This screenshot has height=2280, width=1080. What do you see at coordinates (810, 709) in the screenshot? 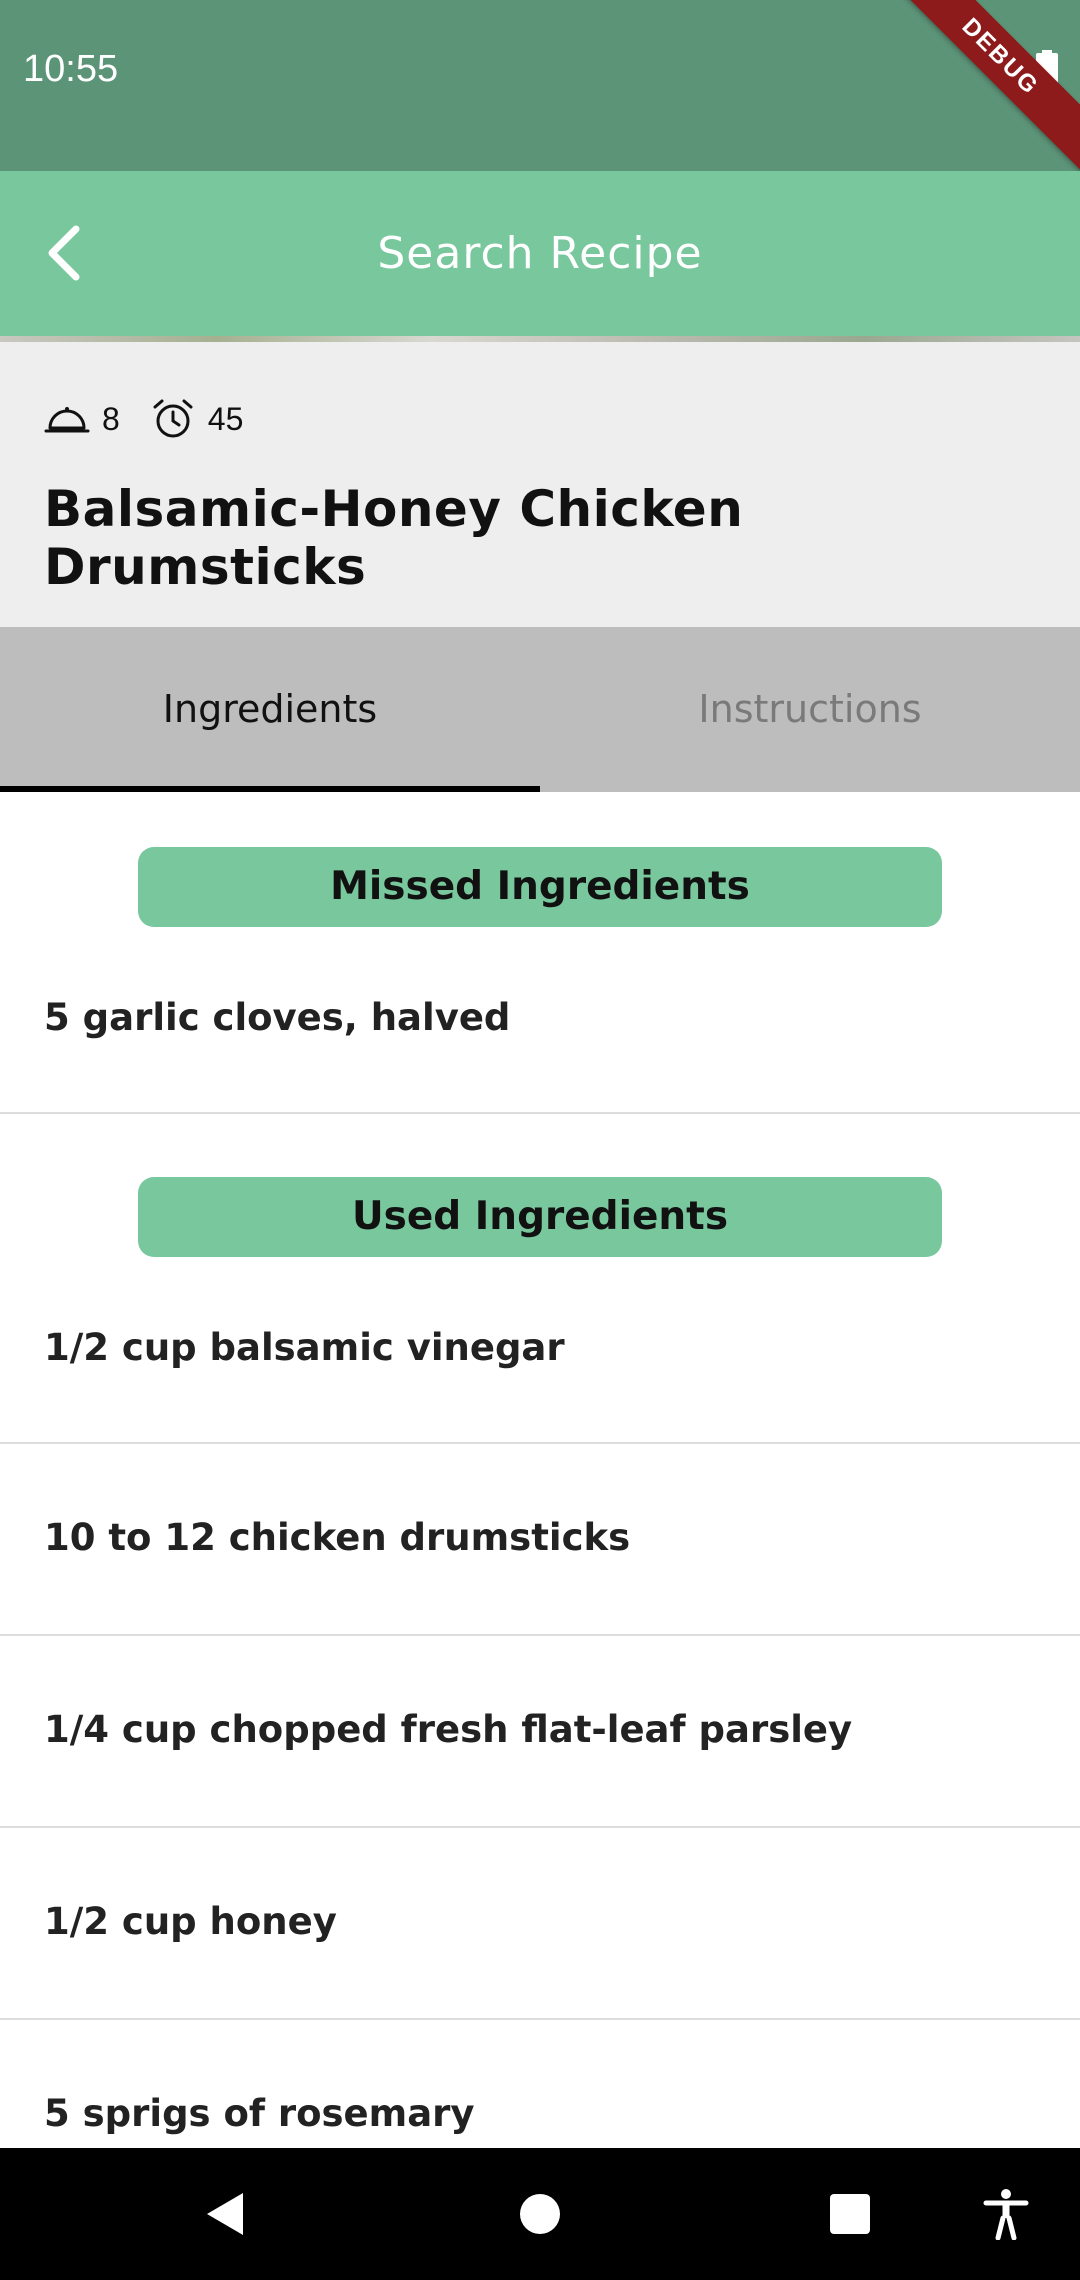
I see `tab-instructions: Instructions` at bounding box center [810, 709].